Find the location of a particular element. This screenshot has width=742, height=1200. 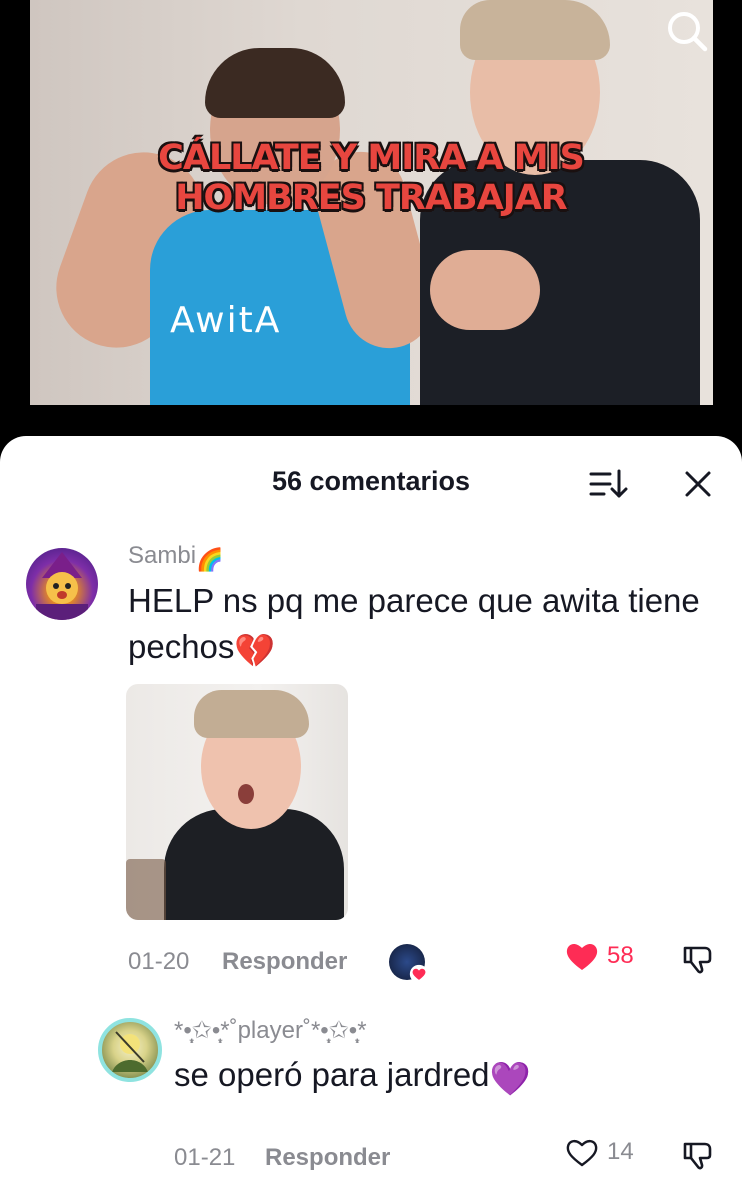

comment-date: 01-20 is located at coordinates (159, 961).